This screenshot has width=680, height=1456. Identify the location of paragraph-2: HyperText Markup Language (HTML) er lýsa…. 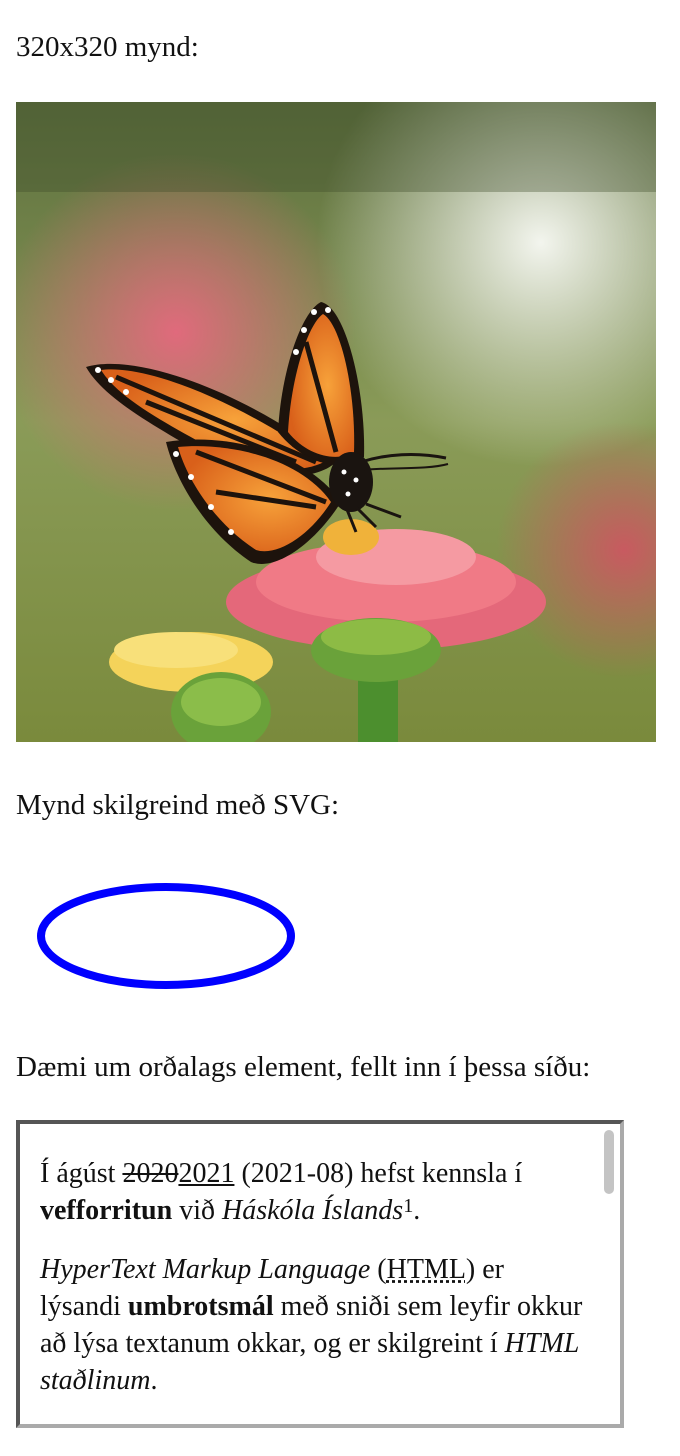
(314, 1326).